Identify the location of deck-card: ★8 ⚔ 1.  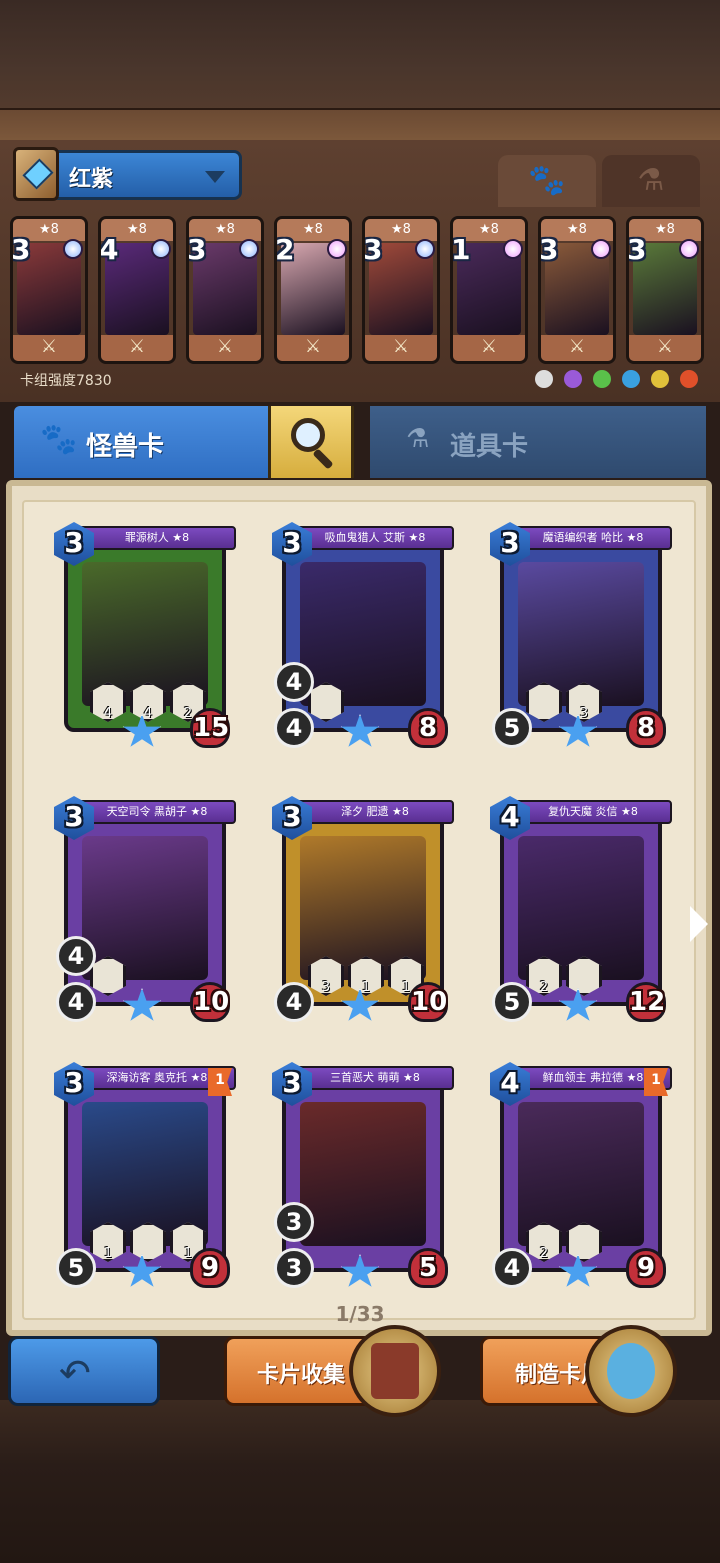
(489, 290).